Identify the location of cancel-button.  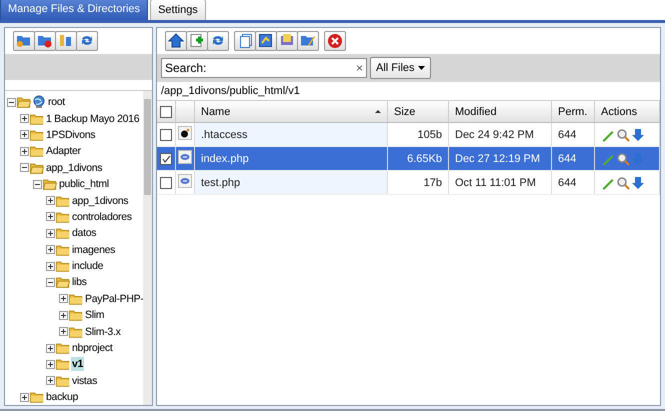
(335, 41).